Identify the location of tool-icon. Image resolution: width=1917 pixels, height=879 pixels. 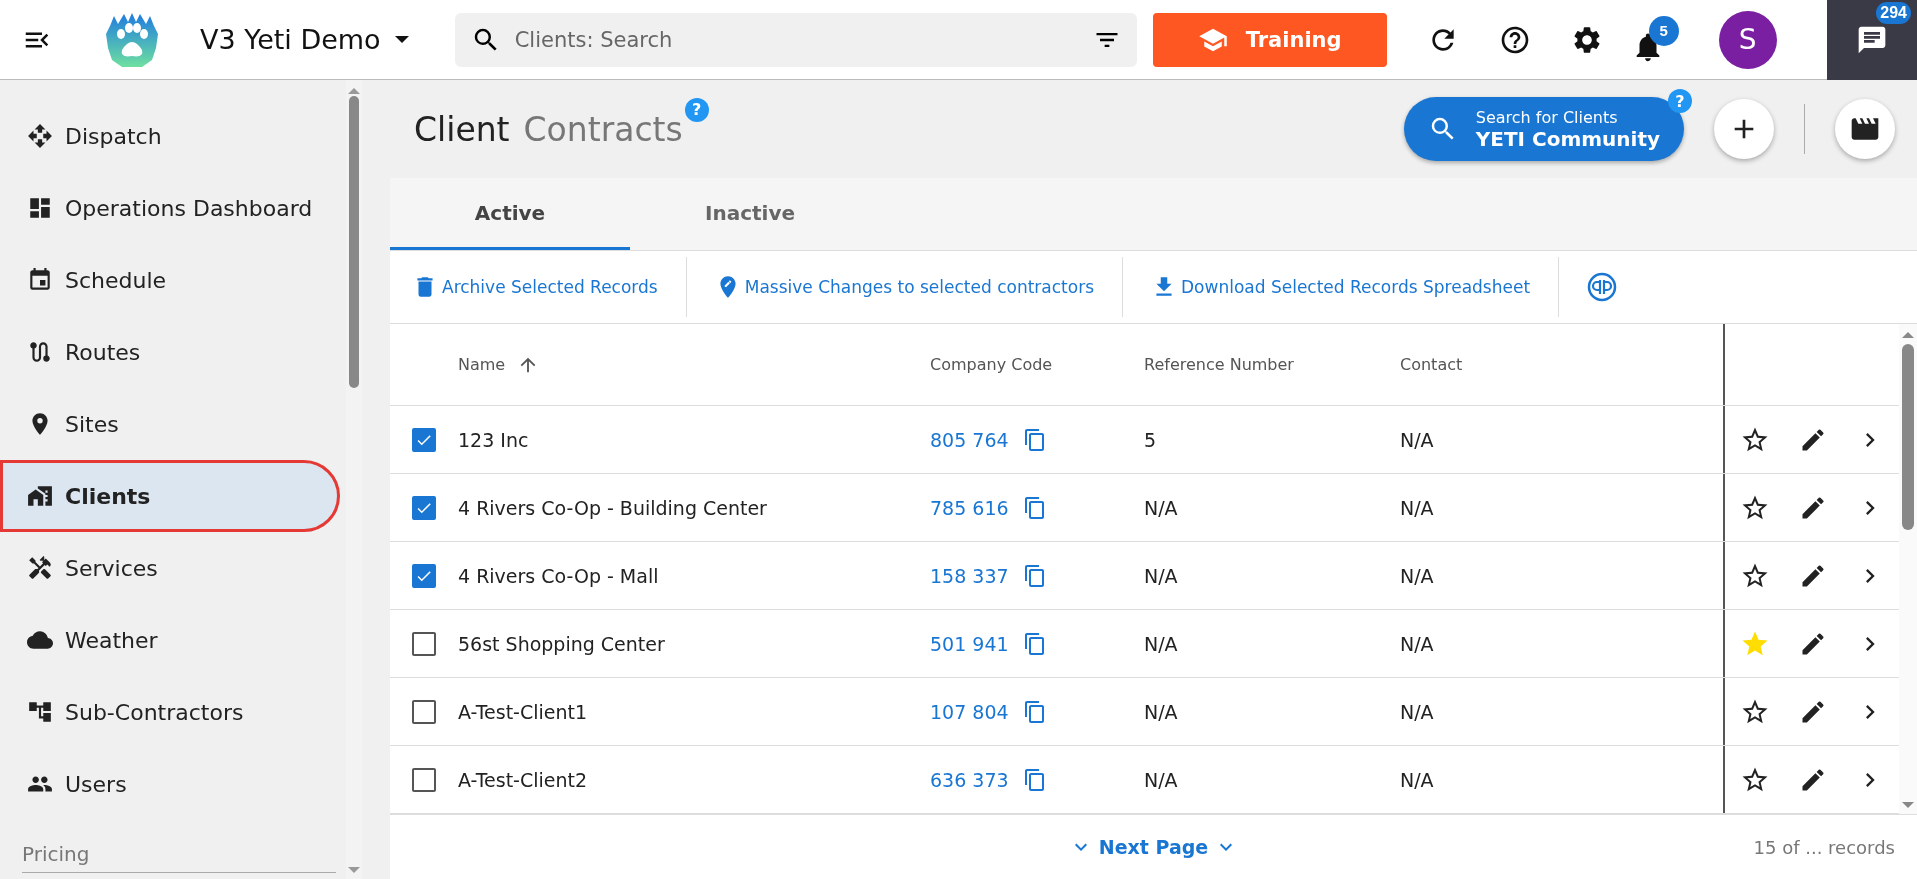
(40, 568).